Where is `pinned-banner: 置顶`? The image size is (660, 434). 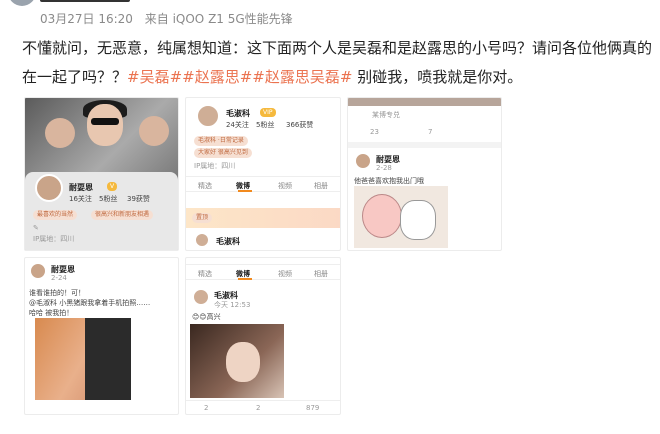
pinned-banner: 置顶 is located at coordinates (263, 218).